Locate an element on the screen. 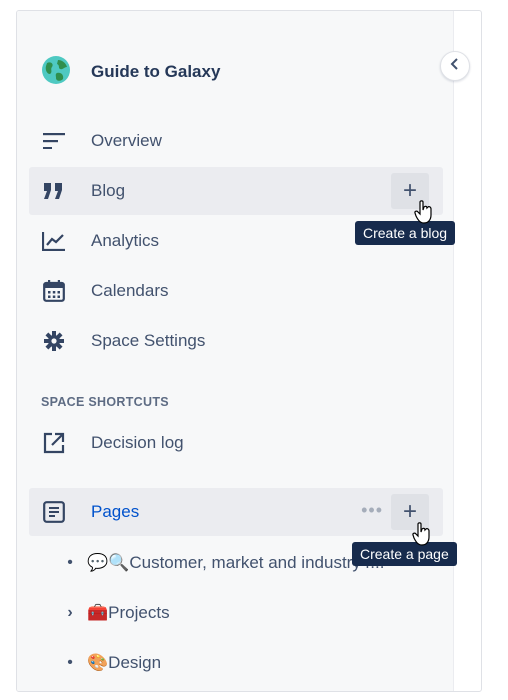  page-tree-item: • 🎨 Design is located at coordinates (113, 663).